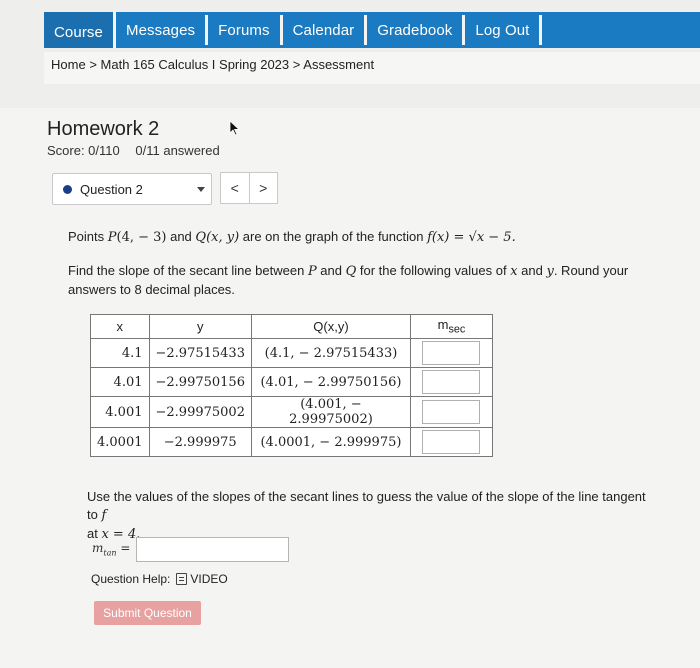 This screenshot has height=668, width=700. What do you see at coordinates (80, 30) in the screenshot?
I see `nav-tab-course: Course` at bounding box center [80, 30].